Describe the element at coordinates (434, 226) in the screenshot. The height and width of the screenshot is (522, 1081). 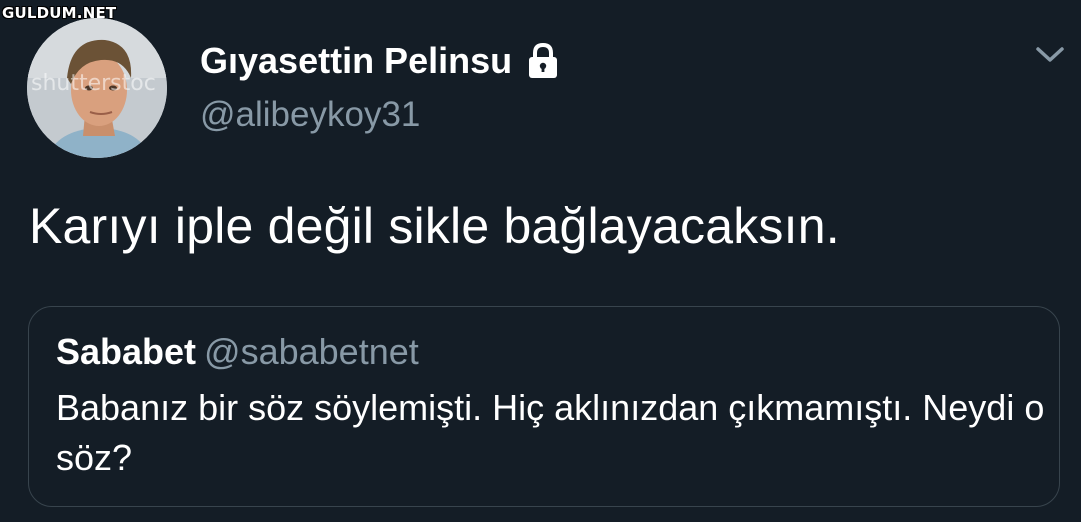
I see `tweet-text: Karıyı iple değil sikle bağlayacaksın.` at that location.